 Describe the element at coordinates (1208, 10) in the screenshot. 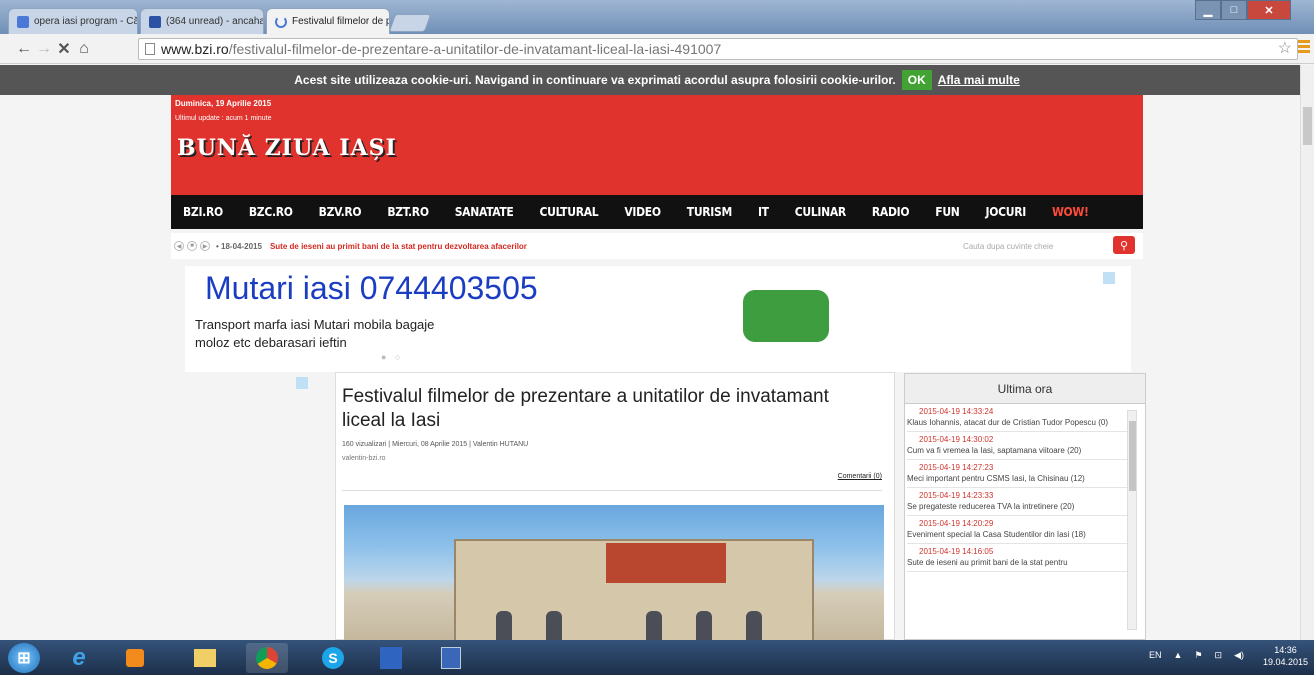

I see `minimize-button: ▁` at that location.